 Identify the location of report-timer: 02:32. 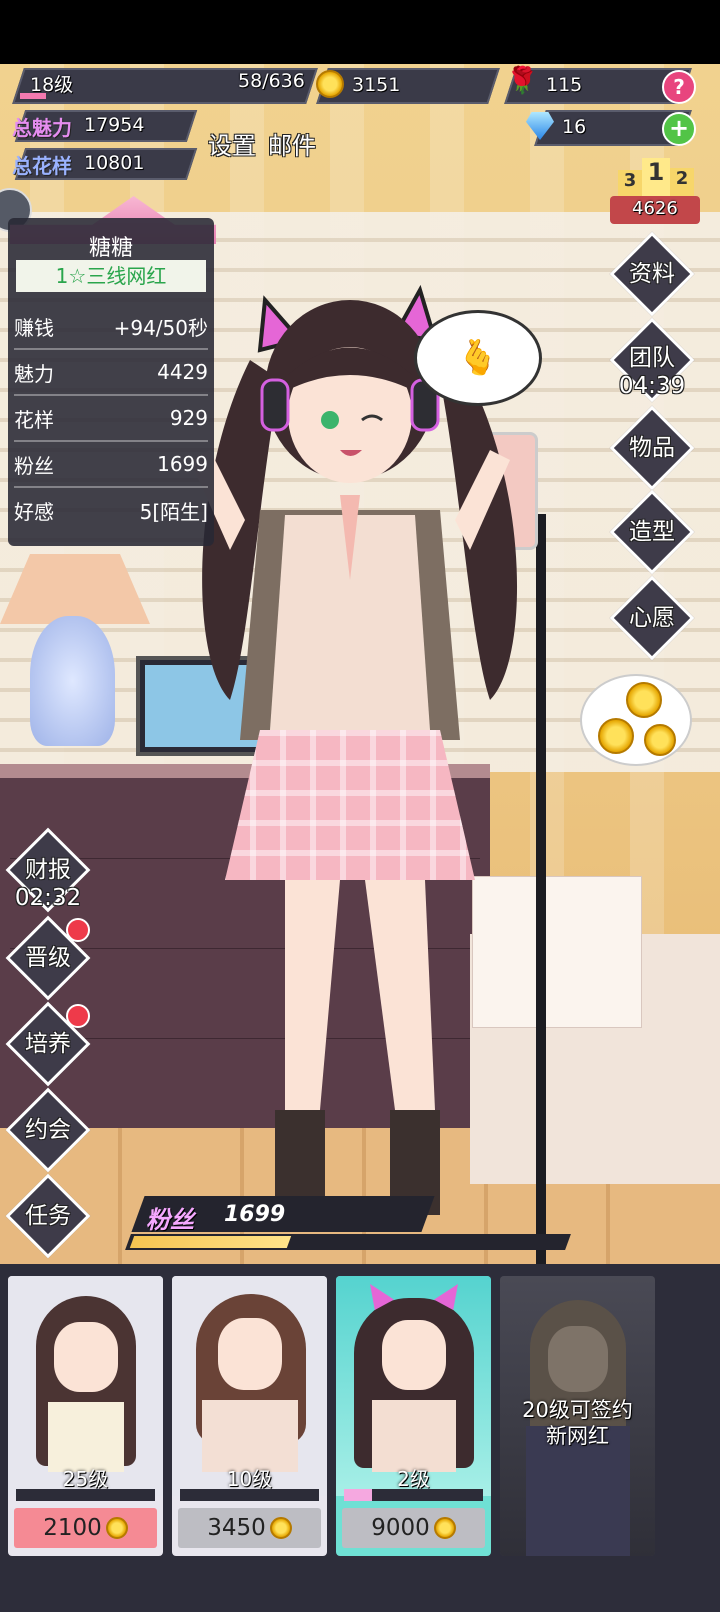
(48, 898).